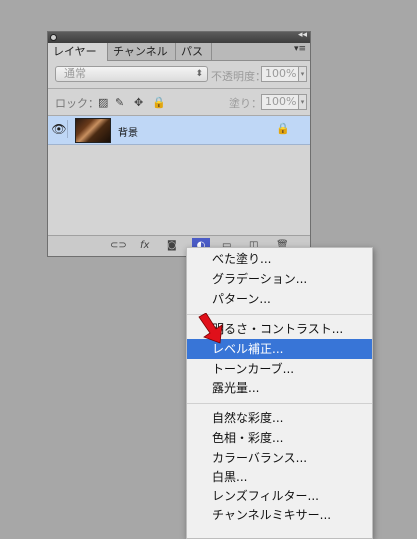 The height and width of the screenshot is (539, 417). What do you see at coordinates (245, 103) in the screenshot?
I see `fill-label: 塗り：` at bounding box center [245, 103].